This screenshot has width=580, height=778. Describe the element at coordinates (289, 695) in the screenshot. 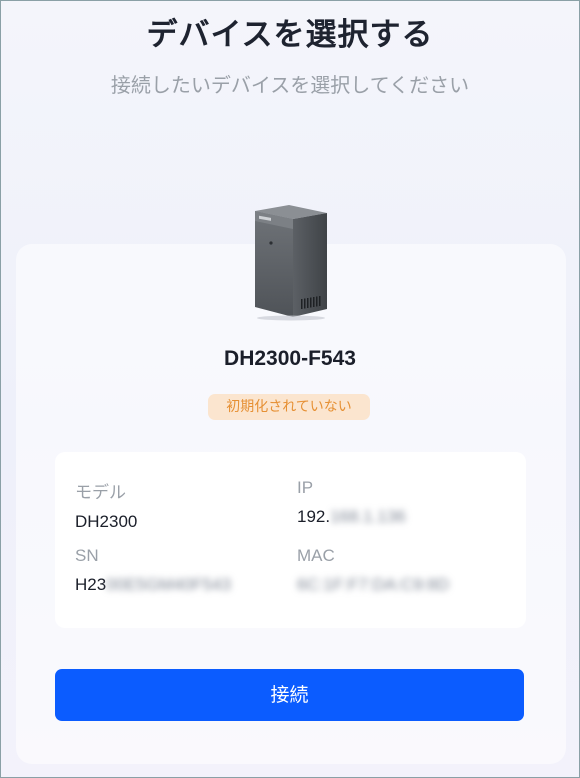

I see `connect-button: 接続` at that location.